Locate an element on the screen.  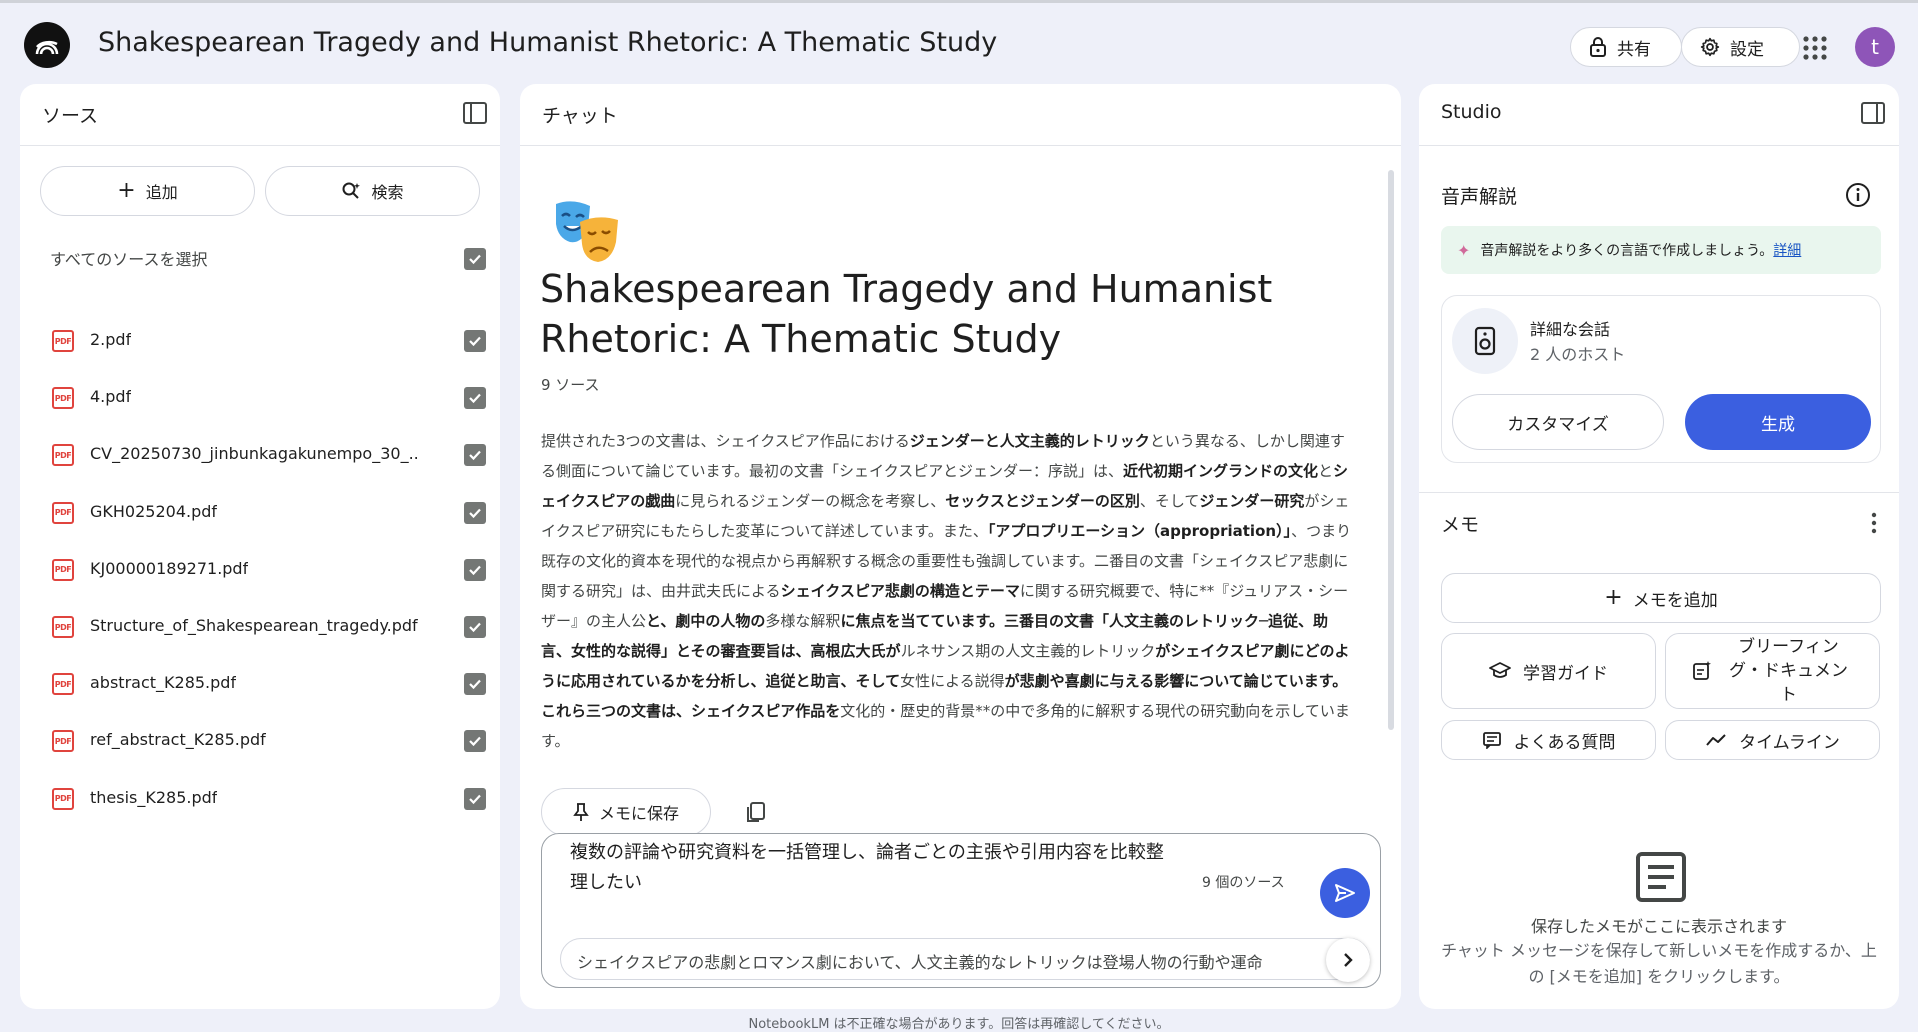
lock-icon is located at coordinates (1598, 47).